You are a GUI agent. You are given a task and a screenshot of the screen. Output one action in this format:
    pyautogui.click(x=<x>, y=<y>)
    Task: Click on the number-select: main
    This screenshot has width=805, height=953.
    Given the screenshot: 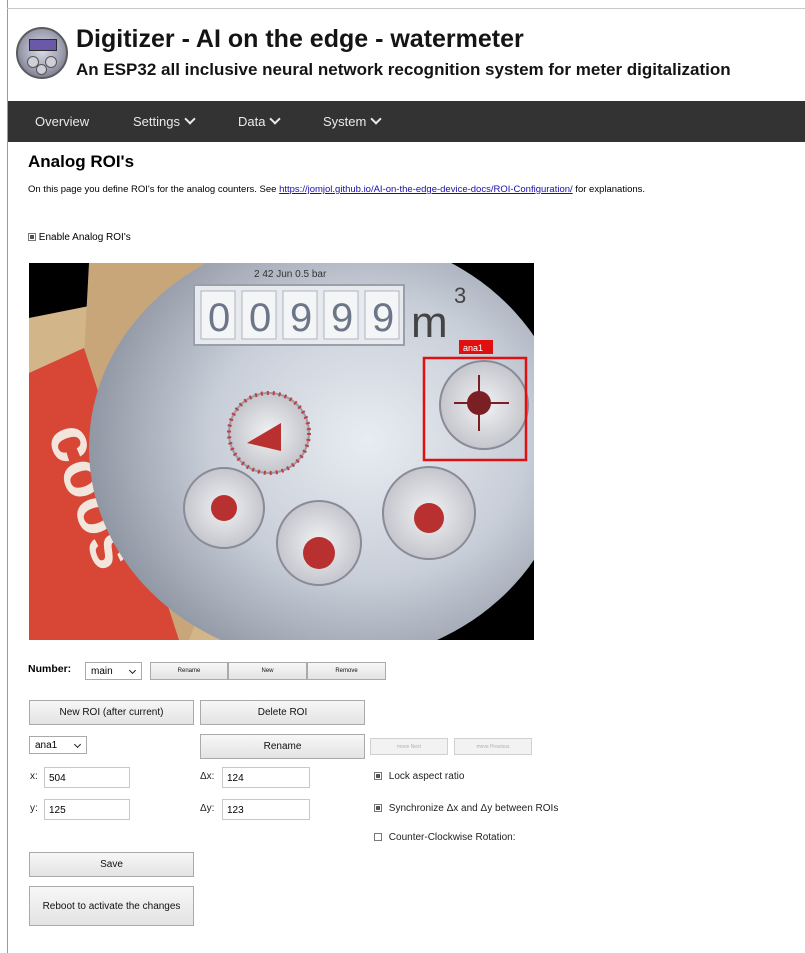 What is the action you would take?
    pyautogui.click(x=113, y=671)
    